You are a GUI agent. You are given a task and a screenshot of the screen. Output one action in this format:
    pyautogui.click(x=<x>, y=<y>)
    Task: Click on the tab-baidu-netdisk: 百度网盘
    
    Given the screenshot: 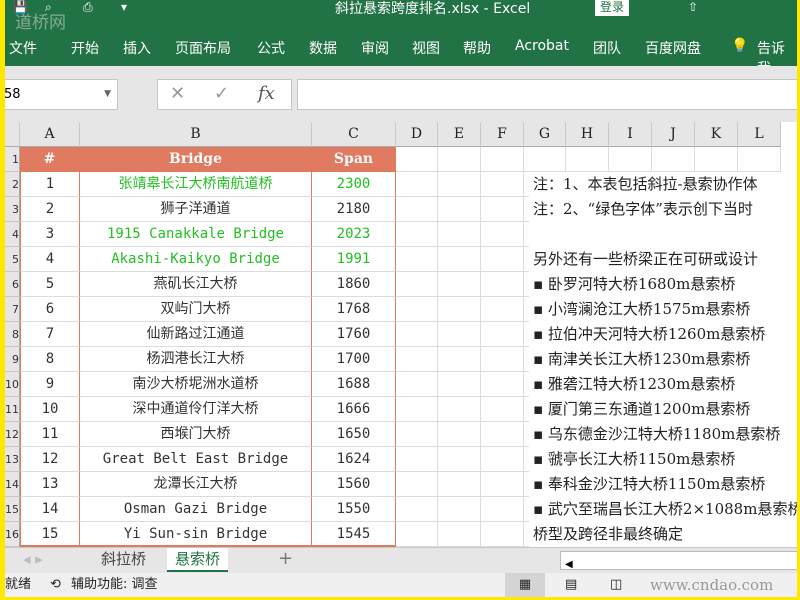 What is the action you would take?
    pyautogui.click(x=673, y=48)
    